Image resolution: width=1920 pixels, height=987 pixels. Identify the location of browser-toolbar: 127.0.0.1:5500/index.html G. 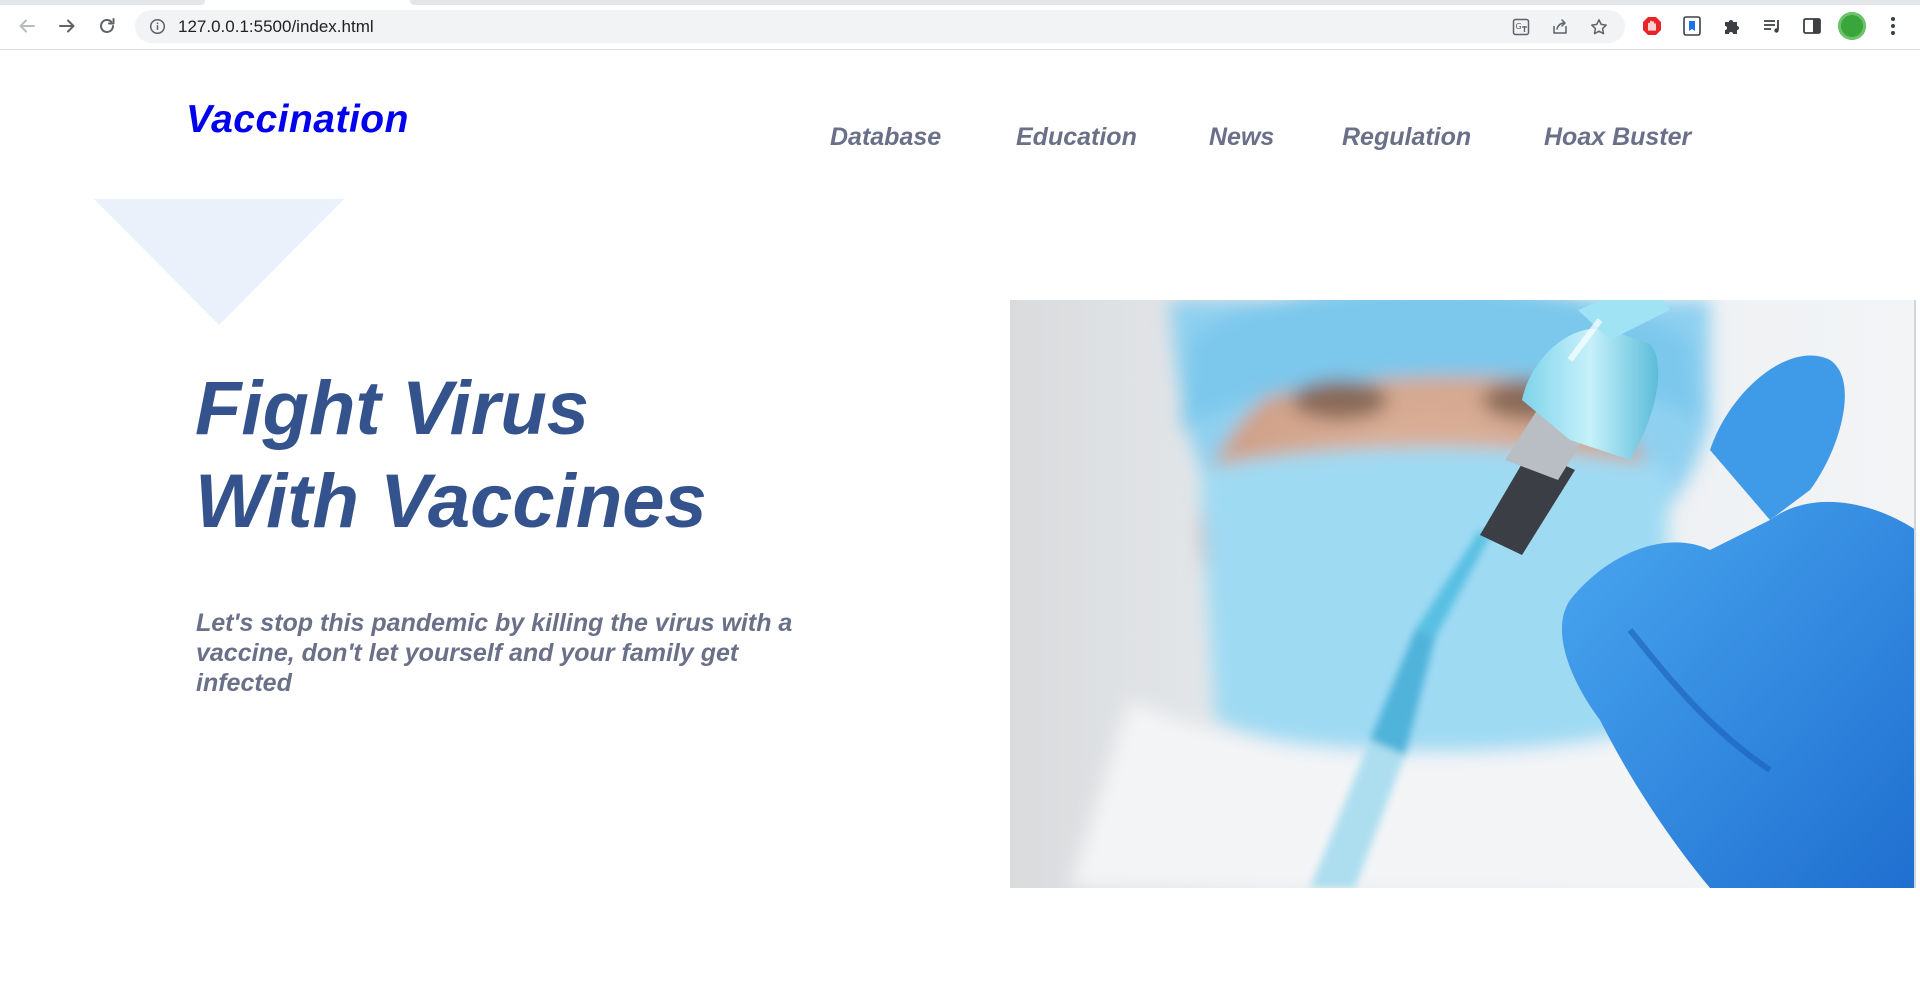
(960, 25).